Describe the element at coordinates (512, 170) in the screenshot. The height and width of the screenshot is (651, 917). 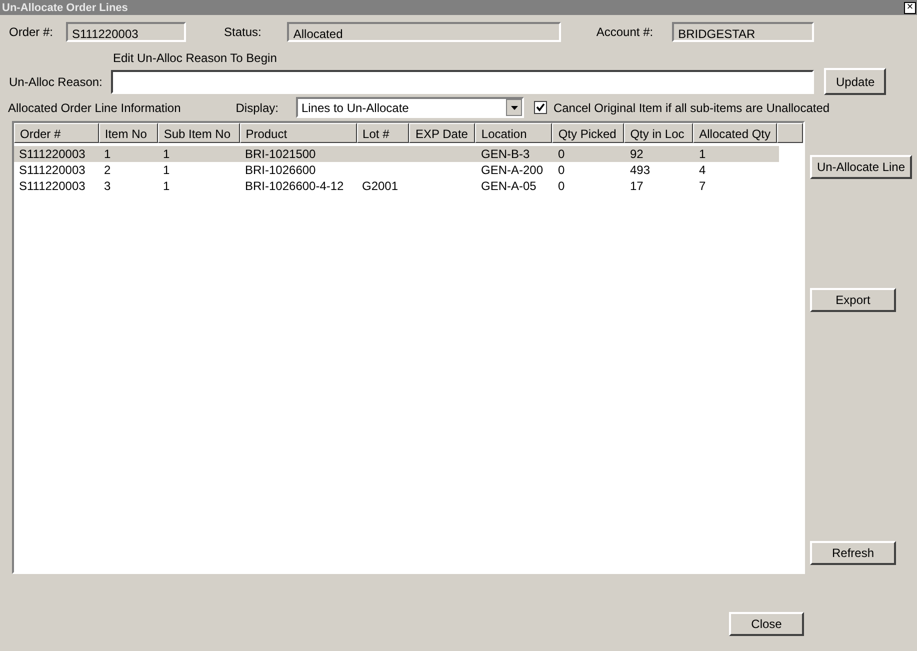
I see `table-cell-text: GEN-A-200` at that location.